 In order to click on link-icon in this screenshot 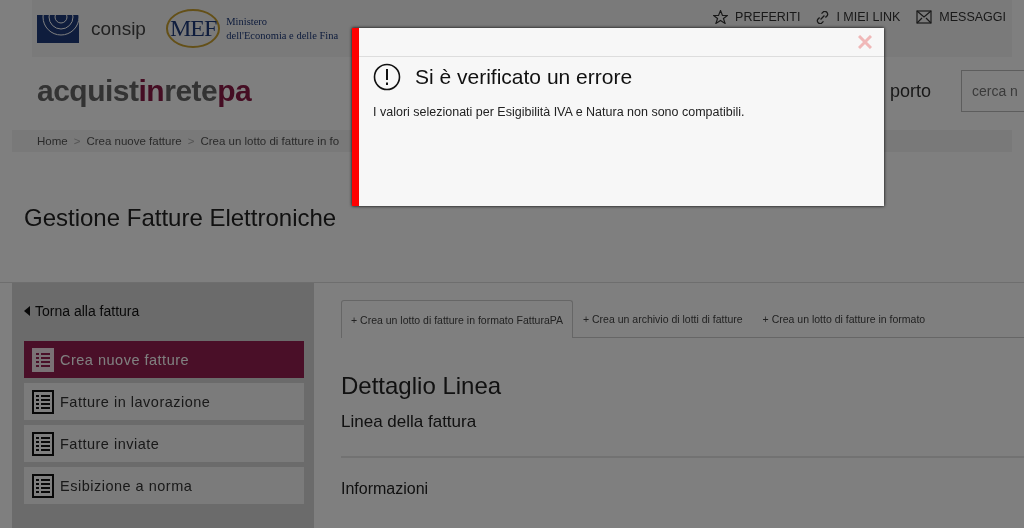, I will do `click(823, 17)`.